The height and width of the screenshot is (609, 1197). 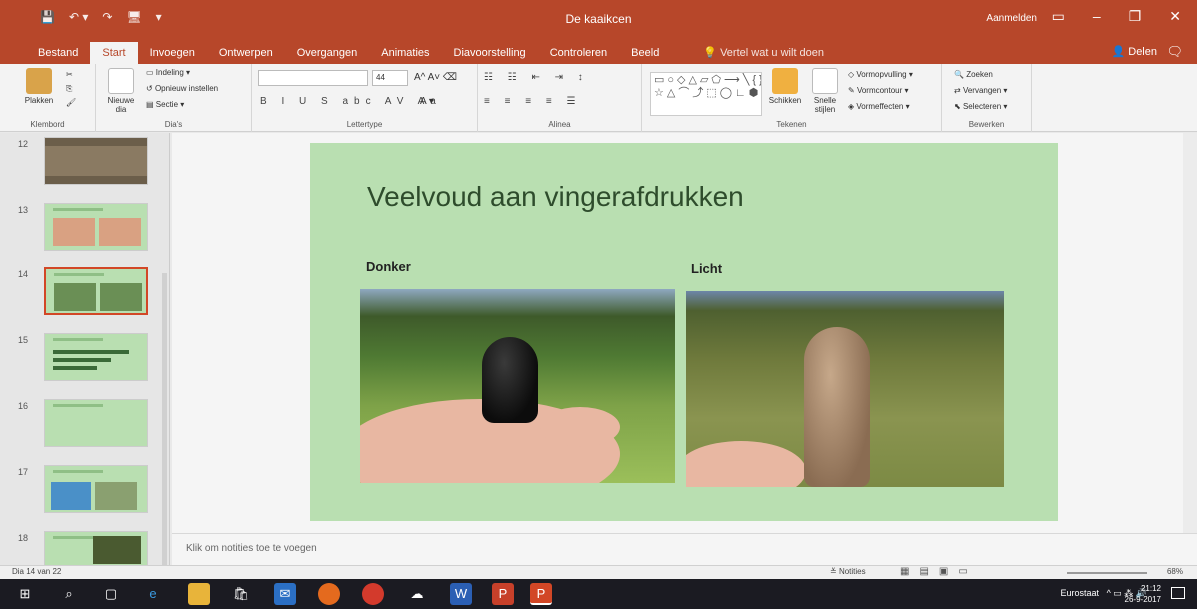 What do you see at coordinates (1116, 16) in the screenshot?
I see `window-controls: ▭ – ❐ ✕` at bounding box center [1116, 16].